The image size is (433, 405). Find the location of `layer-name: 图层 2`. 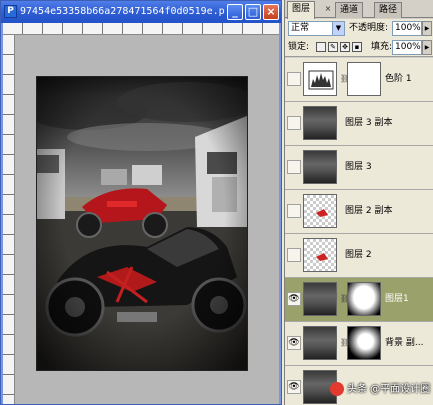

layer-name: 图层 2 is located at coordinates (358, 255).